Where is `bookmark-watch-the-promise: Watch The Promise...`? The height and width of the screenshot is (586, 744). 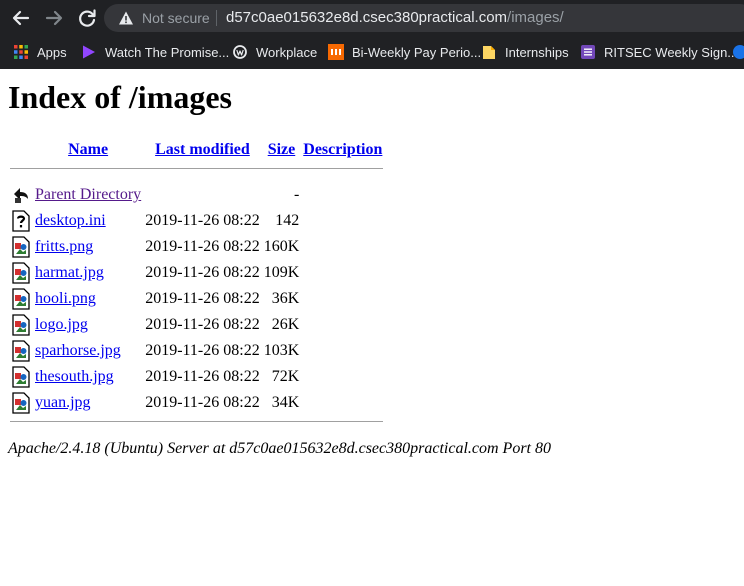
bookmark-watch-the-promise: Watch The Promise... is located at coordinates (155, 52).